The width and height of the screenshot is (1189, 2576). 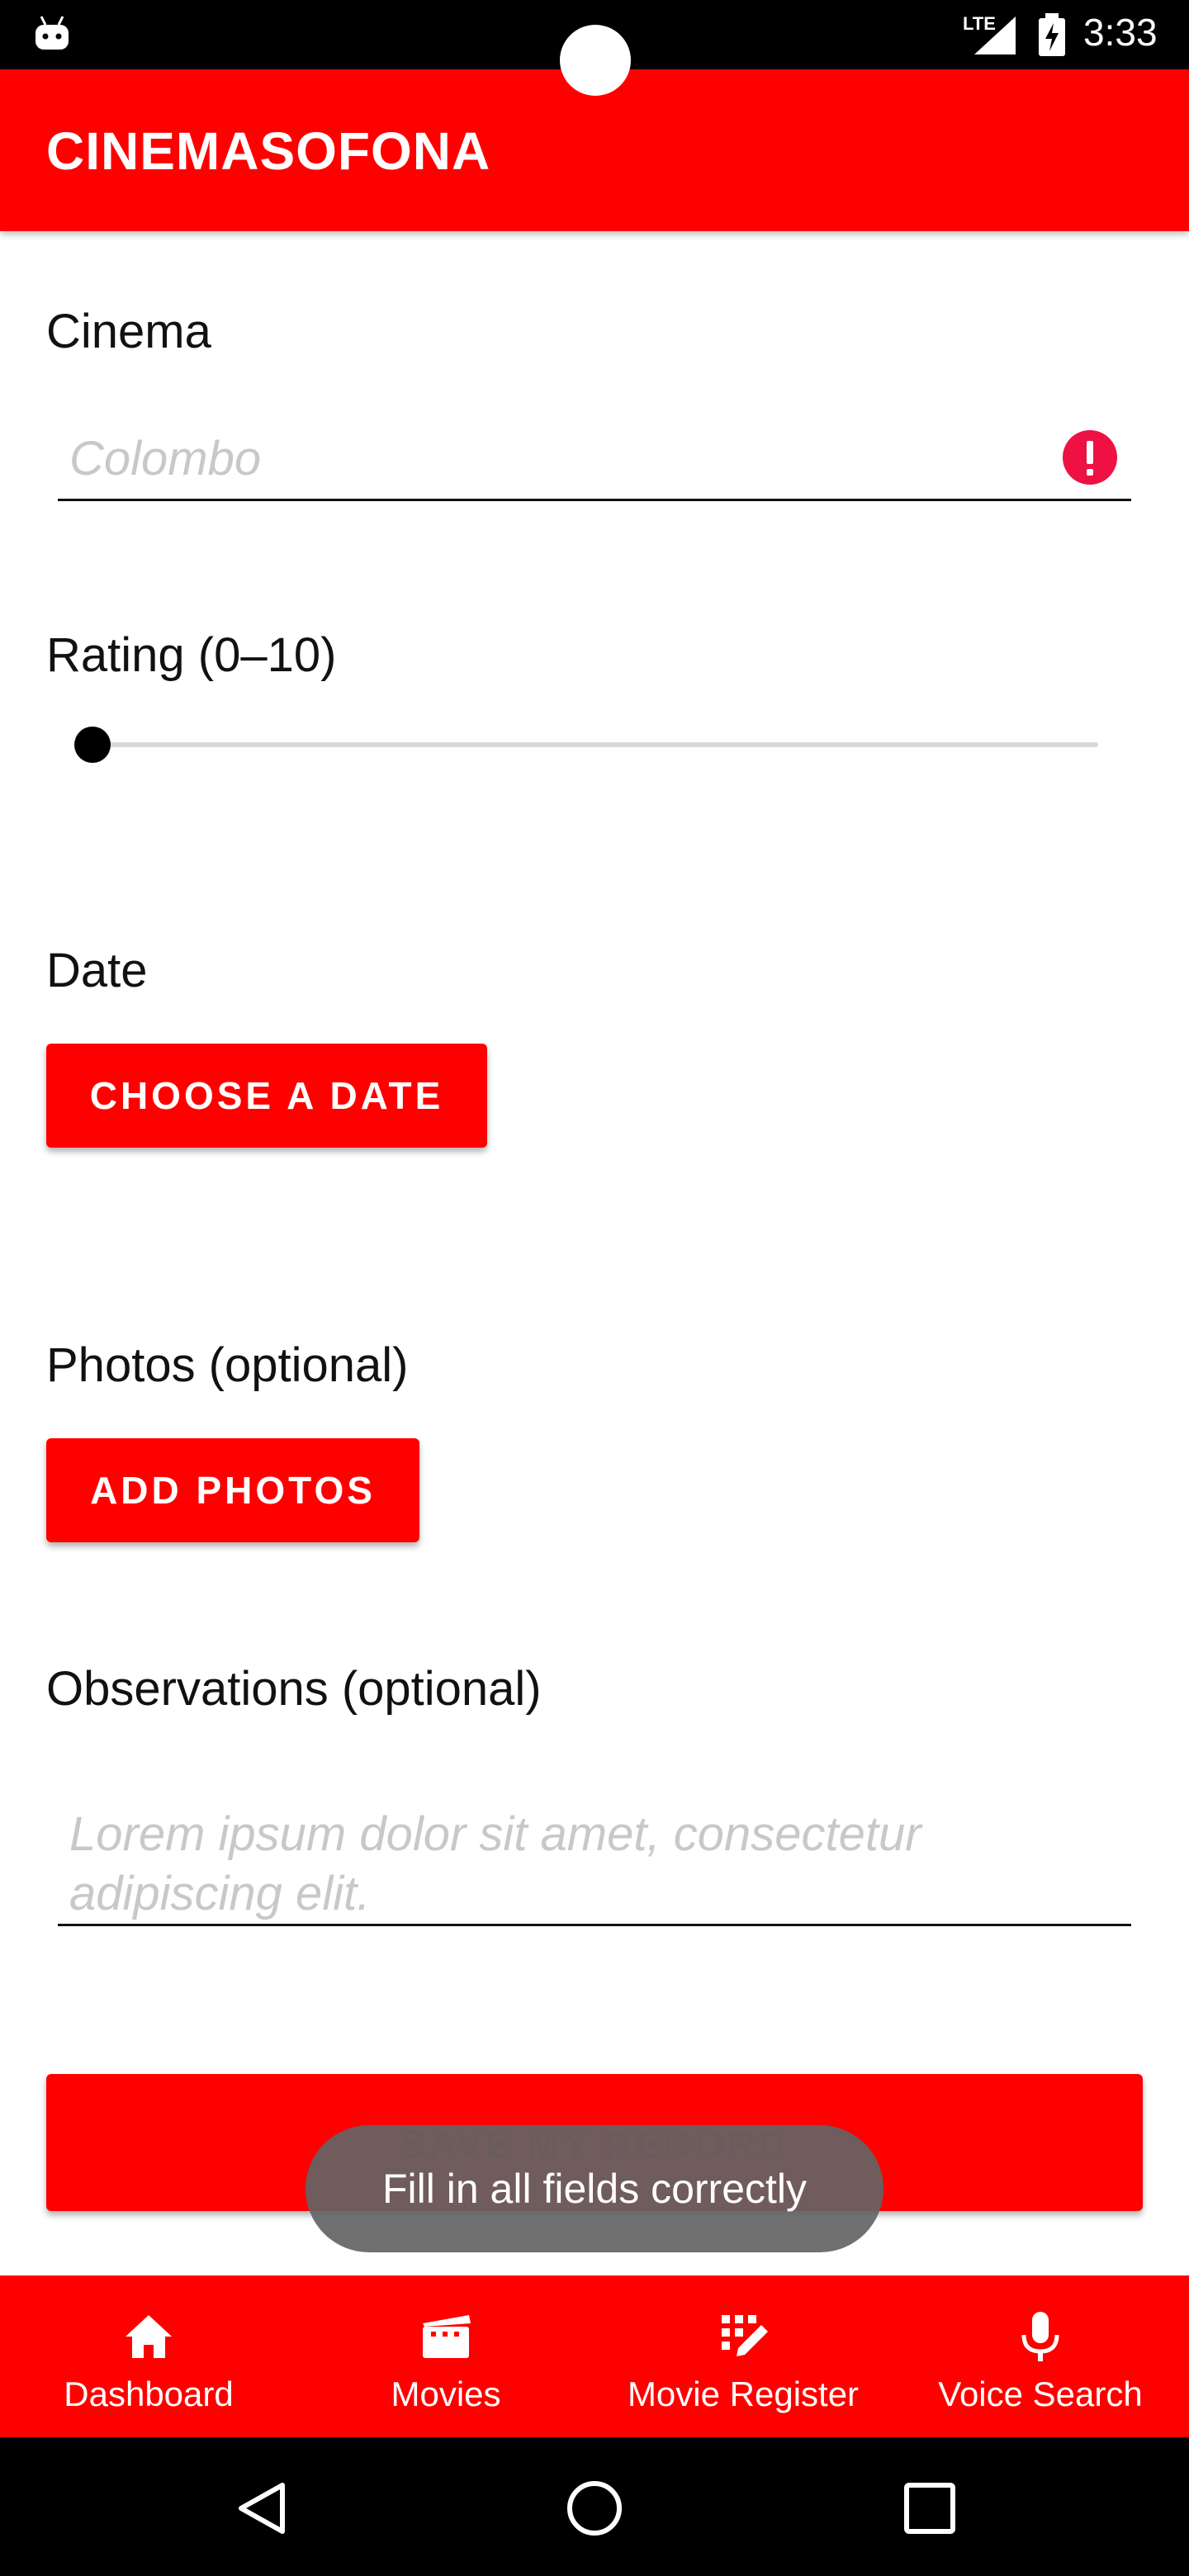 What do you see at coordinates (294, 1689) in the screenshot?
I see `observations-label: Observations (optional)` at bounding box center [294, 1689].